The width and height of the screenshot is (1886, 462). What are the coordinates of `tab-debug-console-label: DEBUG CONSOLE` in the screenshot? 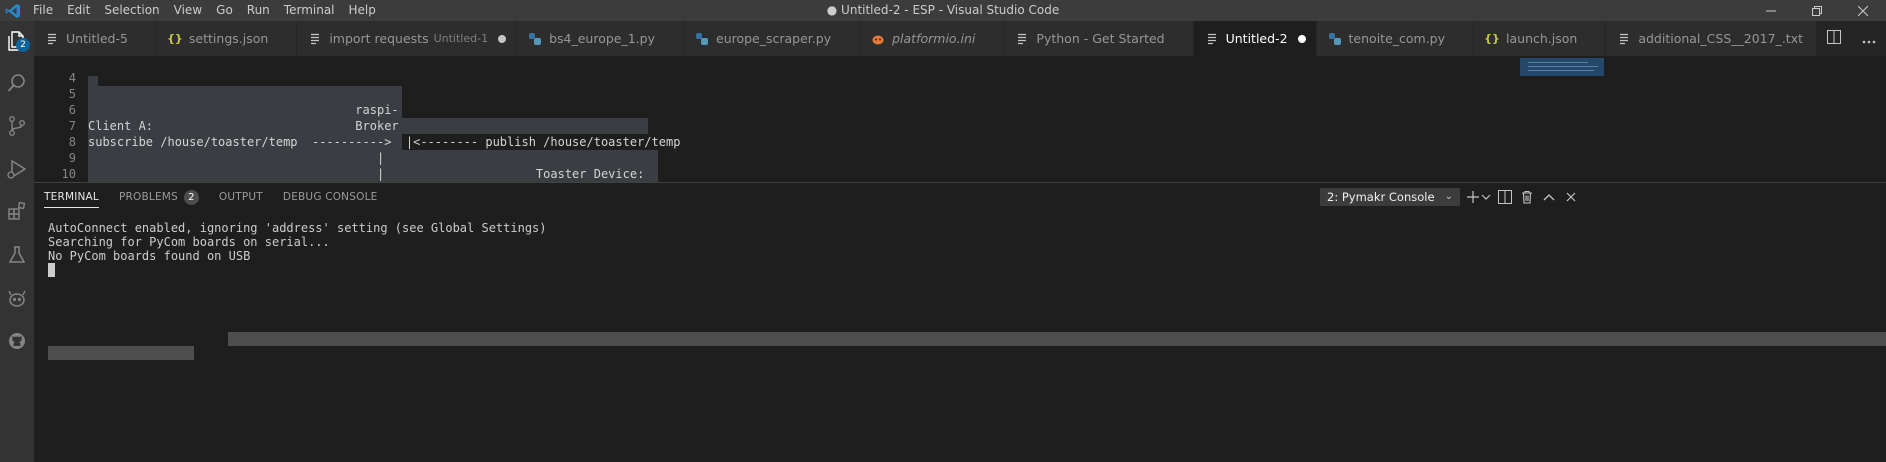 It's located at (330, 197).